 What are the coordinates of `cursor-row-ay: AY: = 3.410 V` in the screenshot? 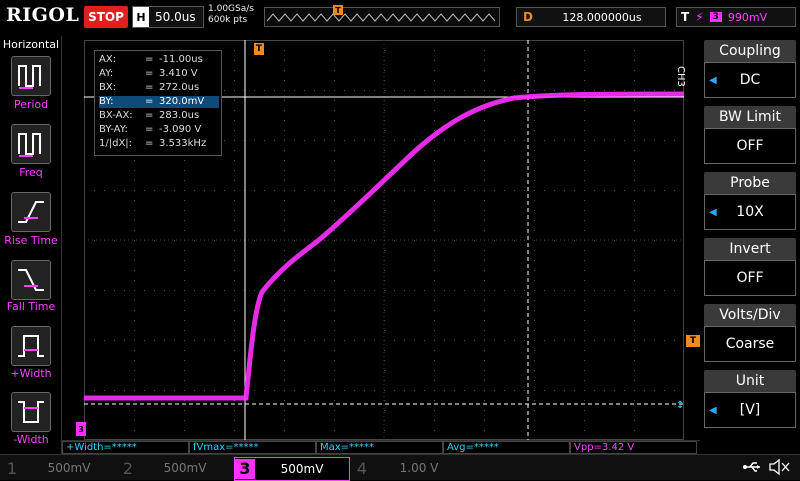 It's located at (148, 73).